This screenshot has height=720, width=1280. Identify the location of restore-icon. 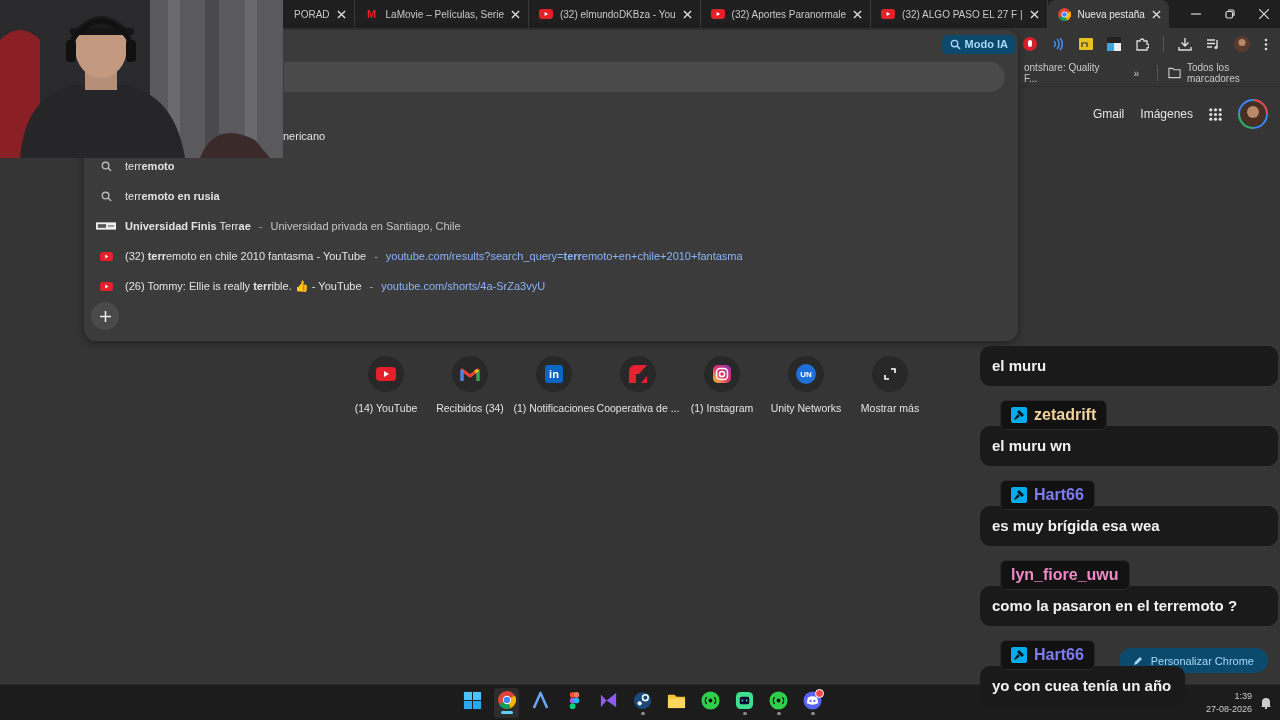
(1229, 14).